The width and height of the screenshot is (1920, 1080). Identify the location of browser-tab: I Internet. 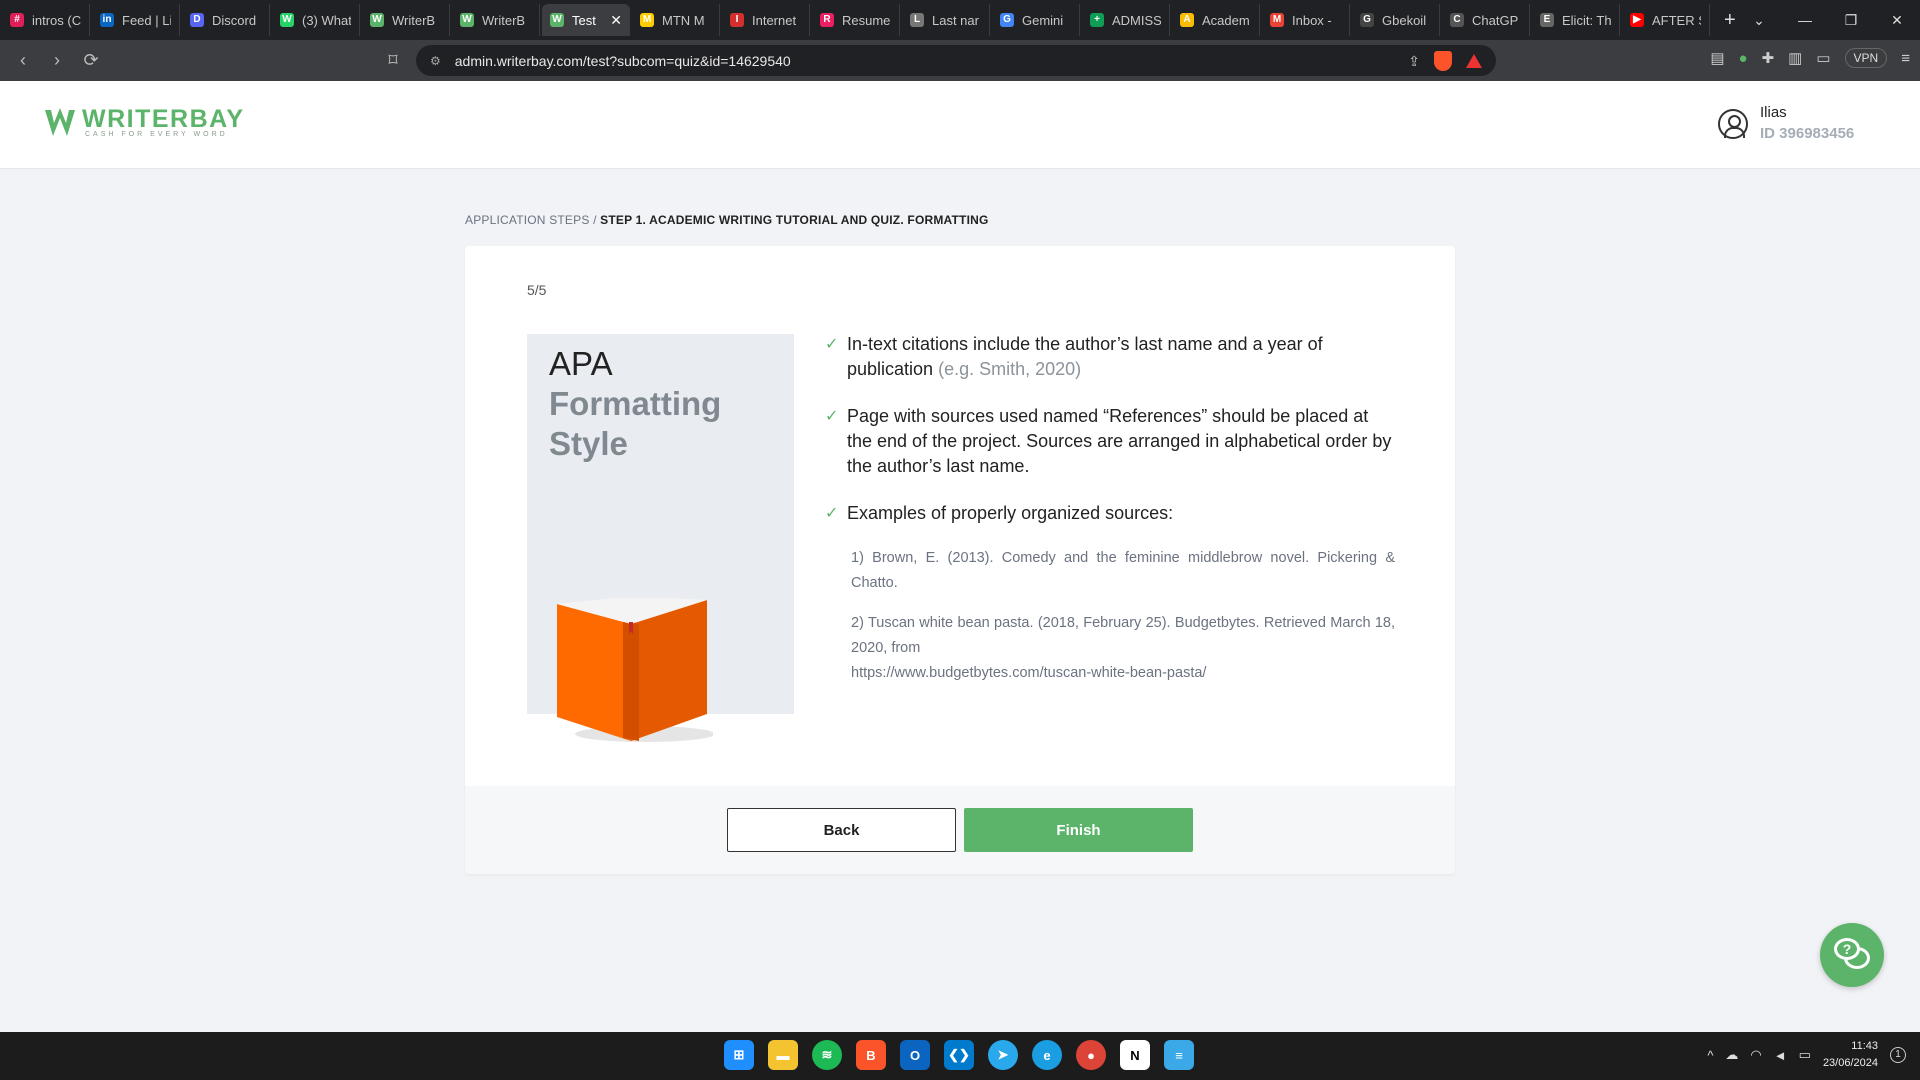
(766, 20).